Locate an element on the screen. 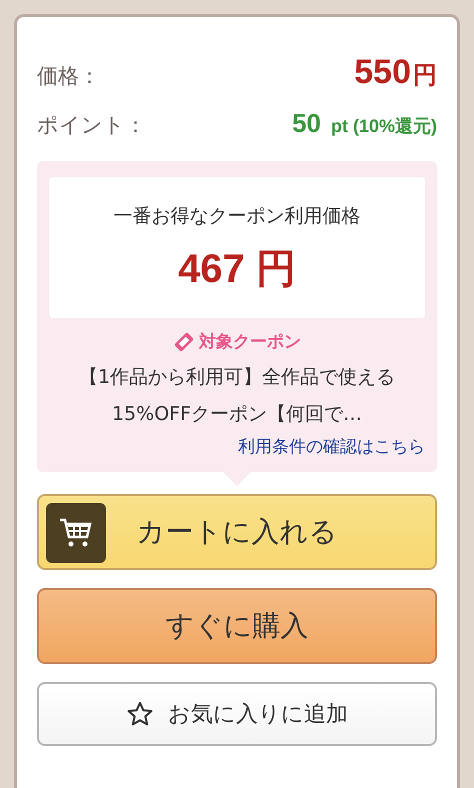  best-price: 467 円 is located at coordinates (237, 269).